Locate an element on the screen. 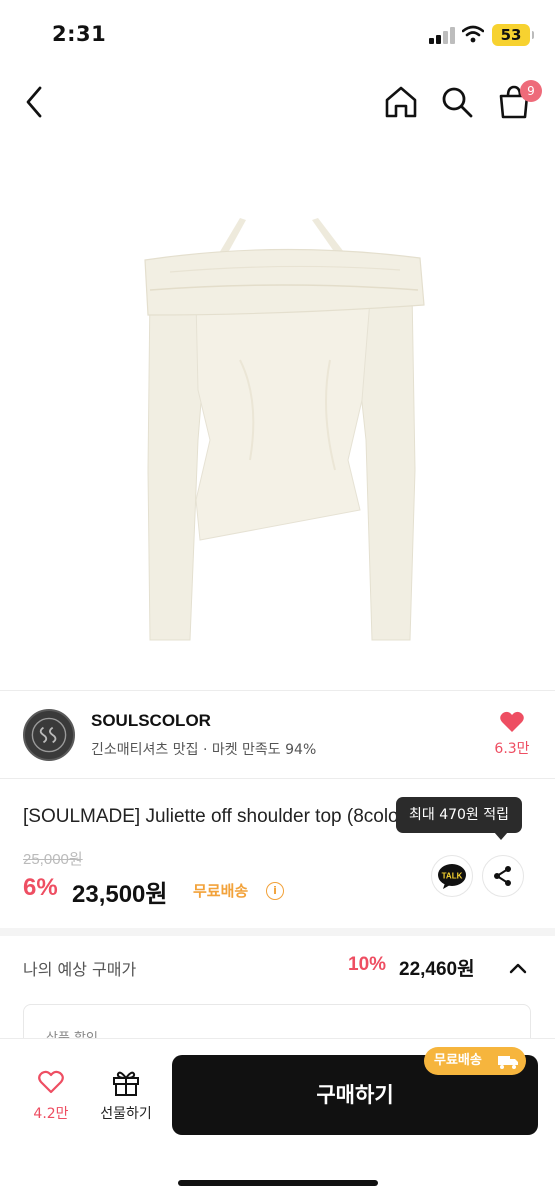  truck-icon is located at coordinates (508, 1062).